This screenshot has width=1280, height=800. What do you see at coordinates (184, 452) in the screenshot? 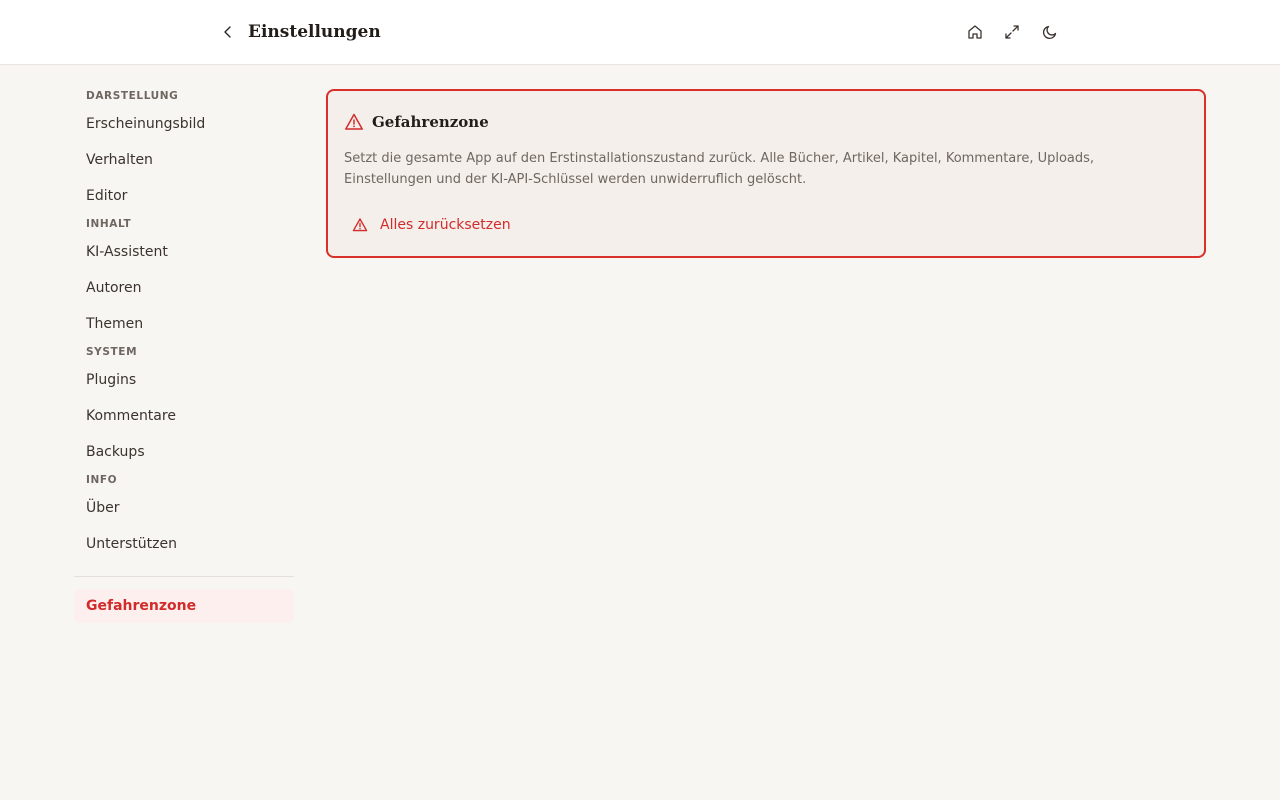
I see `sidebar-item-backups: Backups` at bounding box center [184, 452].